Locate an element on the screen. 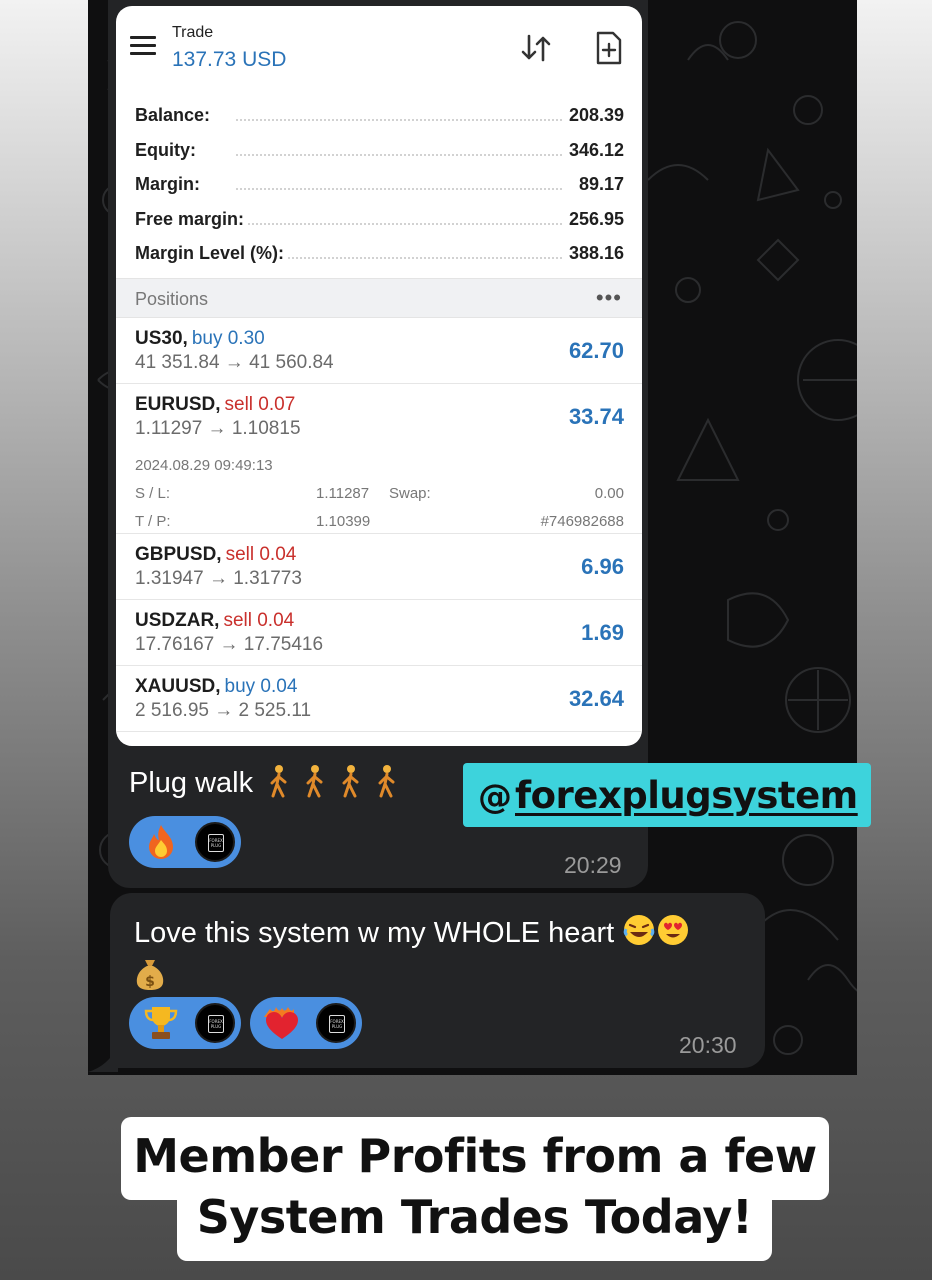 The image size is (932, 1280). threads-handle: forexplugsystem is located at coordinates (686, 795).